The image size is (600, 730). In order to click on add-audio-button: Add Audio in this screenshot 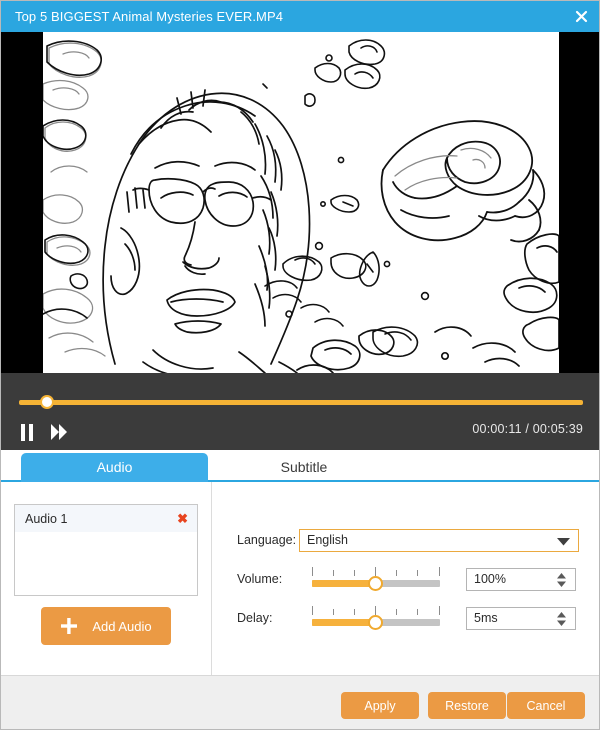, I will do `click(106, 626)`.